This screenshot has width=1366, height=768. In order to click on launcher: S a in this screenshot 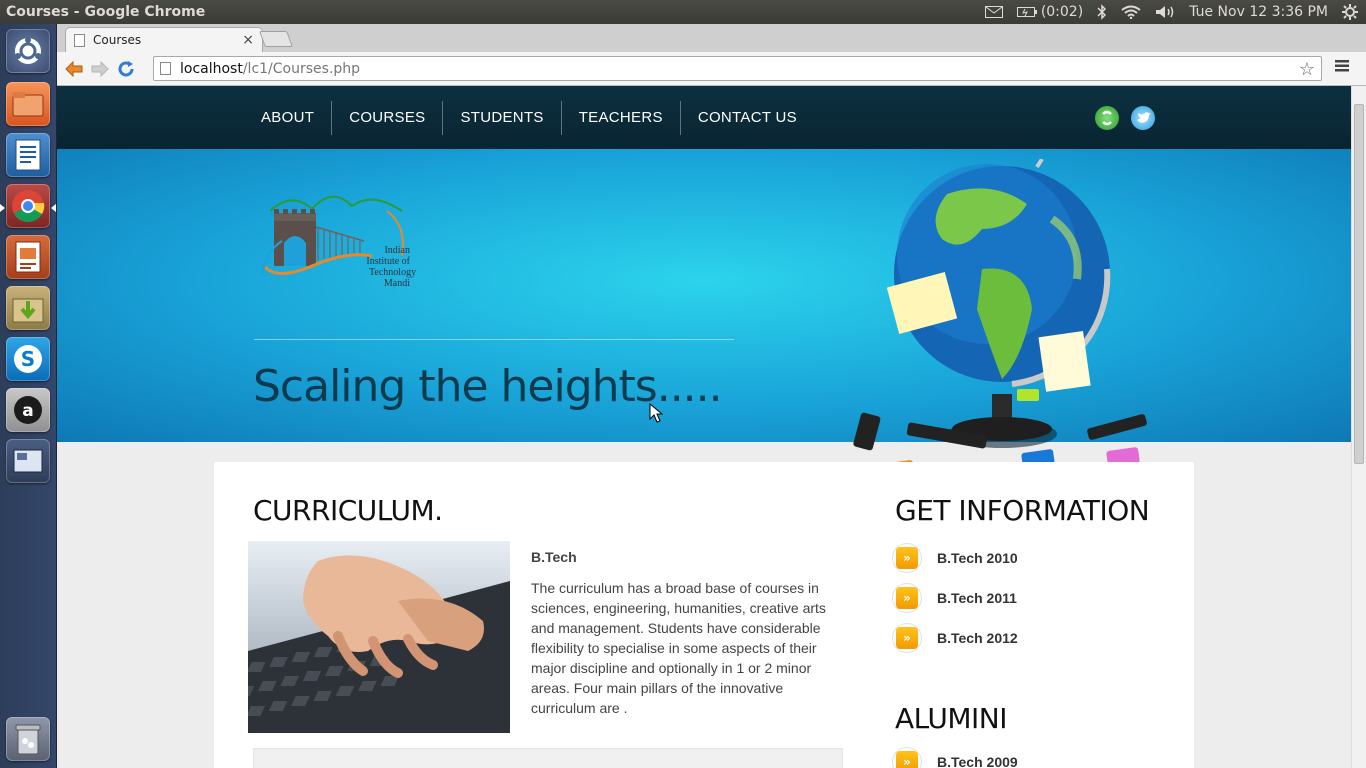, I will do `click(28, 396)`.